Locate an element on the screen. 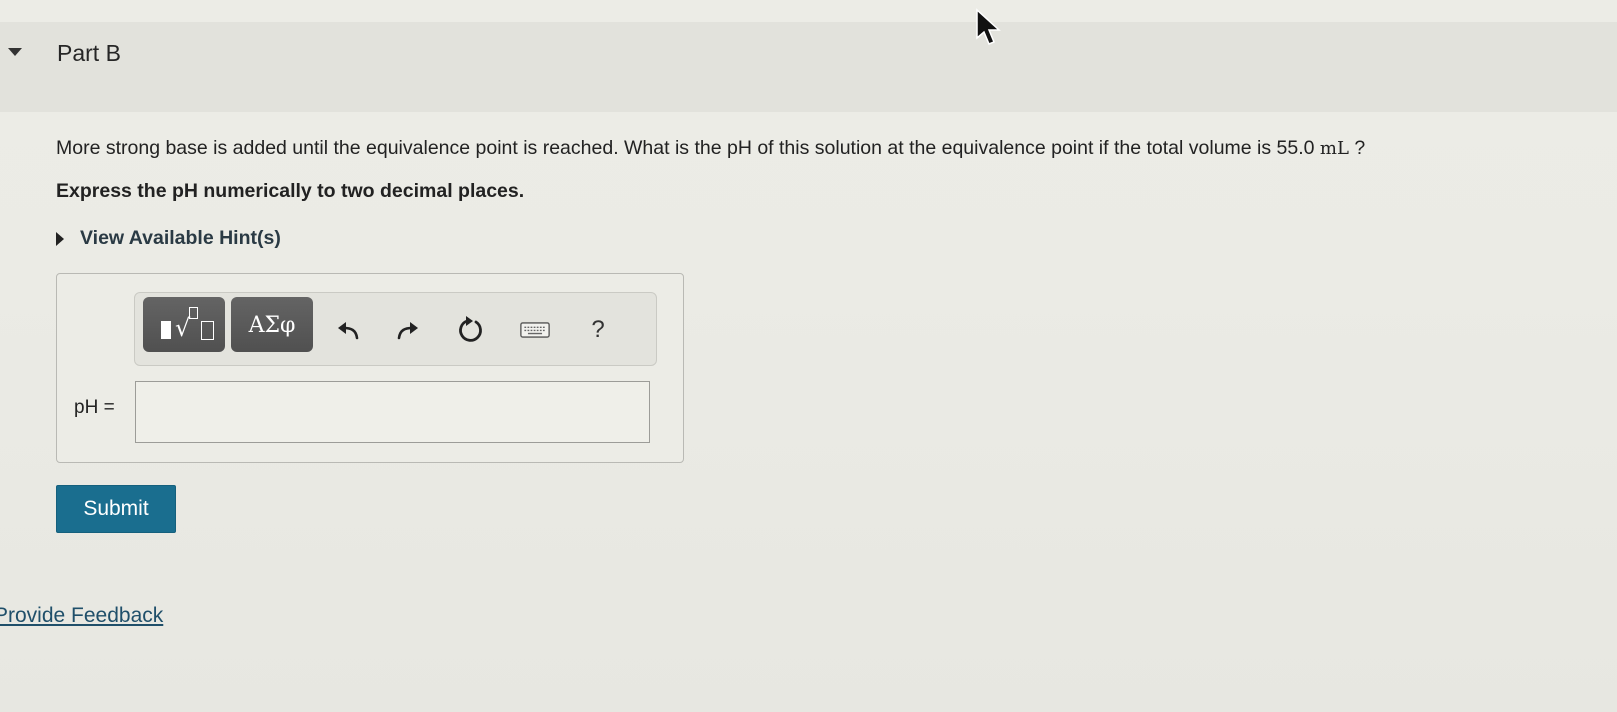 The height and width of the screenshot is (712, 1617). reset-icon is located at coordinates (470, 329).